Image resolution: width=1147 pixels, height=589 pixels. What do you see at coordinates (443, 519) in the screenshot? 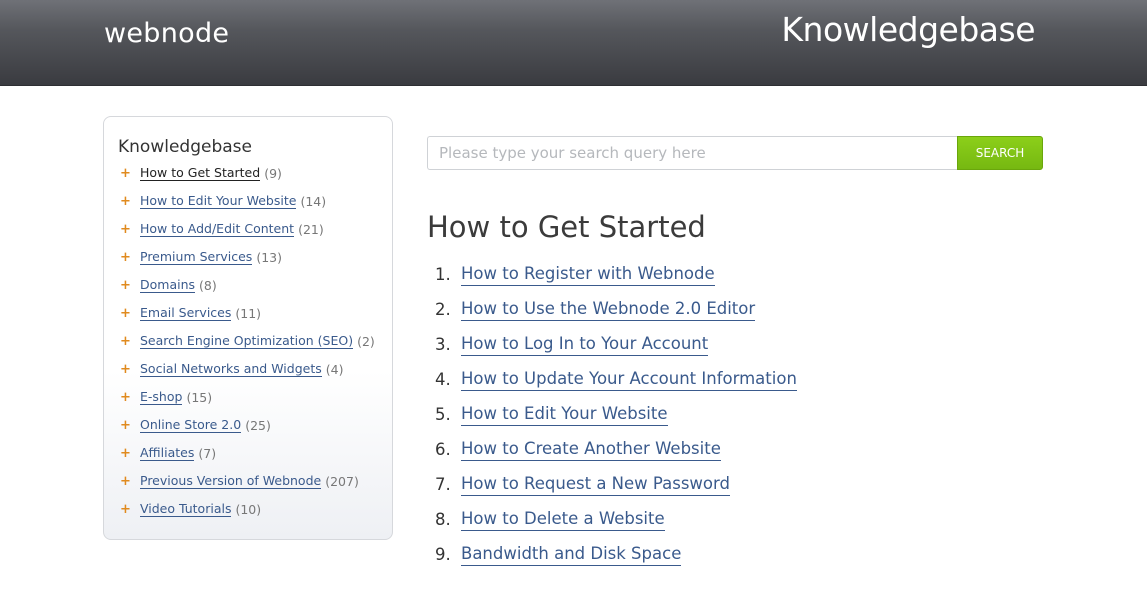
I see `article-number: 8.` at bounding box center [443, 519].